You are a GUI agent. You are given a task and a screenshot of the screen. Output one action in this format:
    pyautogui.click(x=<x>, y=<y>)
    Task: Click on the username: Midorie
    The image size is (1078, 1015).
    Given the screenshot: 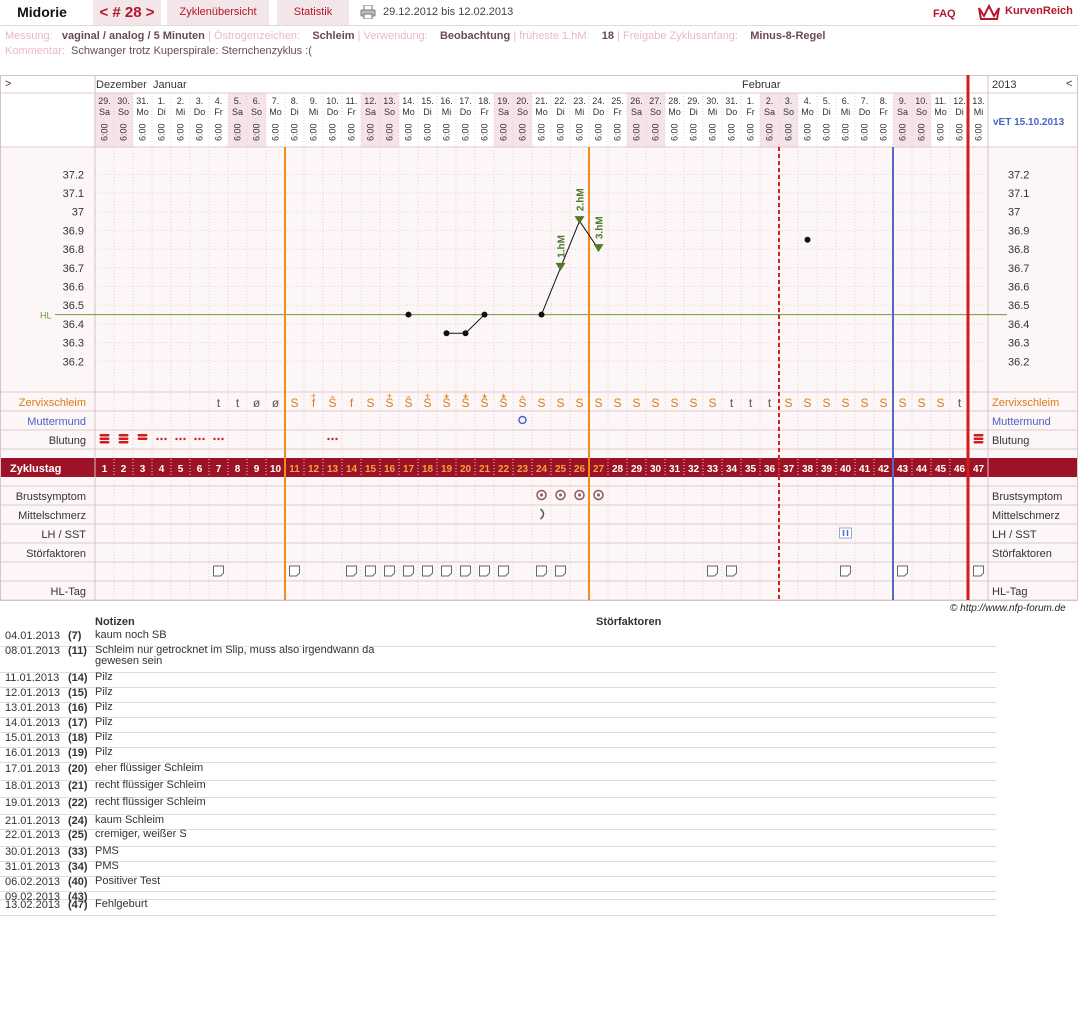 What is the action you would take?
    pyautogui.click(x=42, y=12)
    